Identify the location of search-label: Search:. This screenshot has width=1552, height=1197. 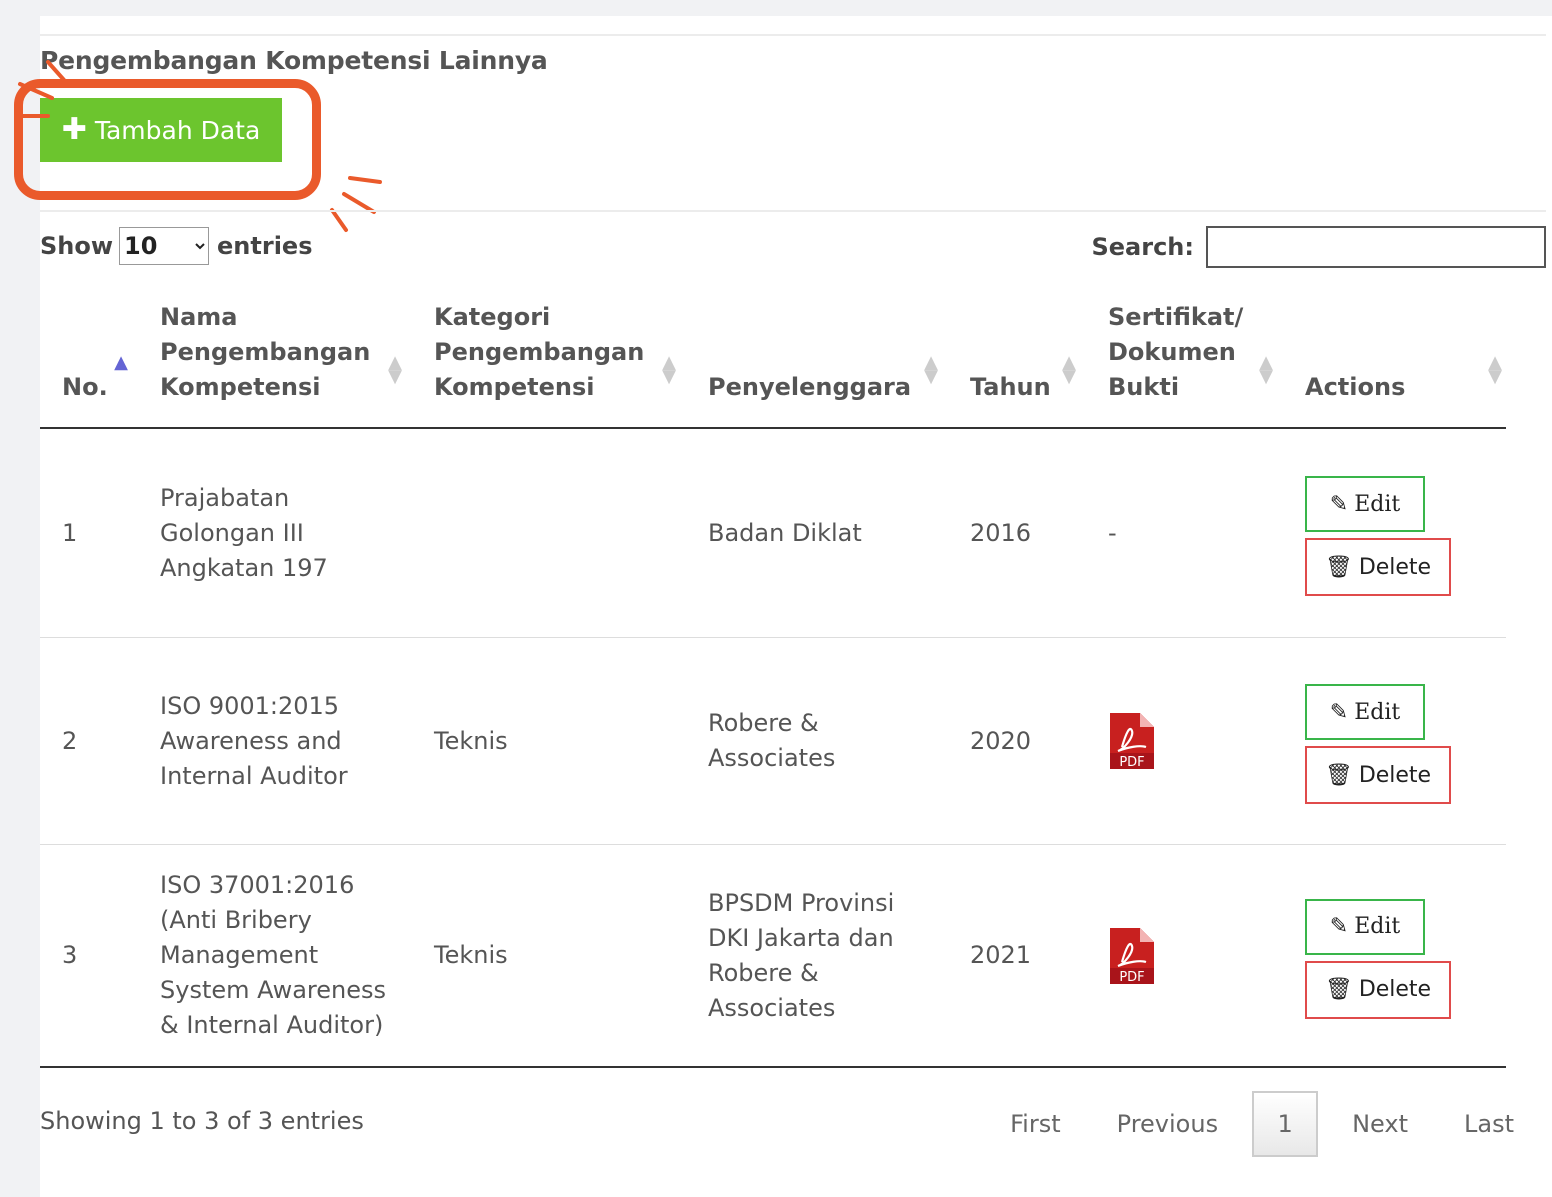
(1142, 247).